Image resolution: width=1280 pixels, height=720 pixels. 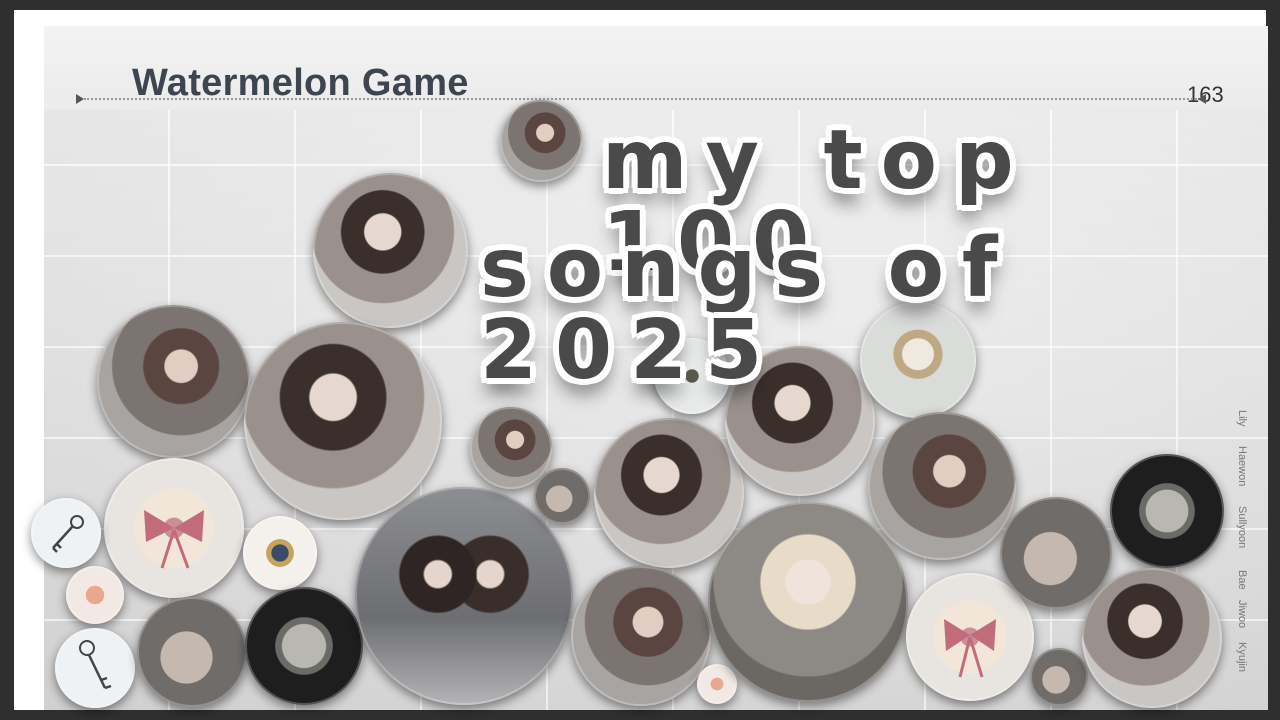 What do you see at coordinates (1242, 580) in the screenshot?
I see `member-name: Bae` at bounding box center [1242, 580].